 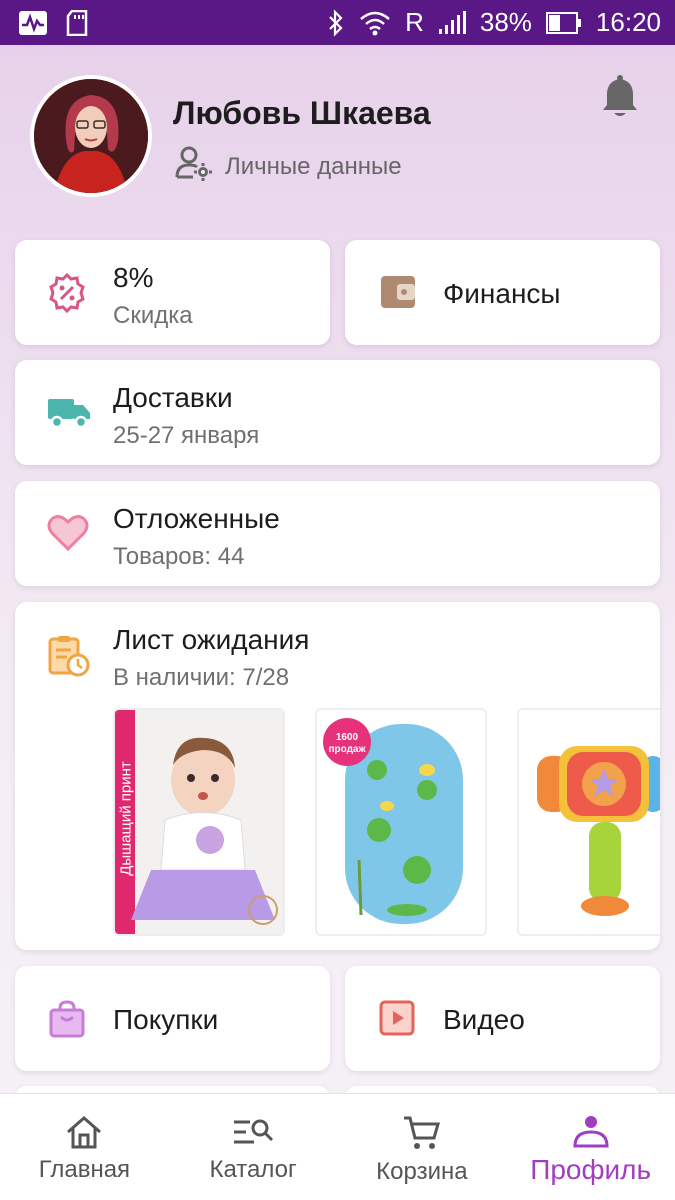 What do you see at coordinates (591, 1132) in the screenshot?
I see `profile-icon` at bounding box center [591, 1132].